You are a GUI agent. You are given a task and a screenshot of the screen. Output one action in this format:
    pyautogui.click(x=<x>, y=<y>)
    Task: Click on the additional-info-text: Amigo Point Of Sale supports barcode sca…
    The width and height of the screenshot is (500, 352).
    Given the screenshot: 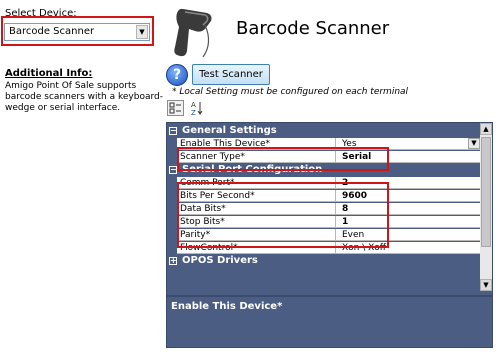 What is the action you would take?
    pyautogui.click(x=84, y=97)
    